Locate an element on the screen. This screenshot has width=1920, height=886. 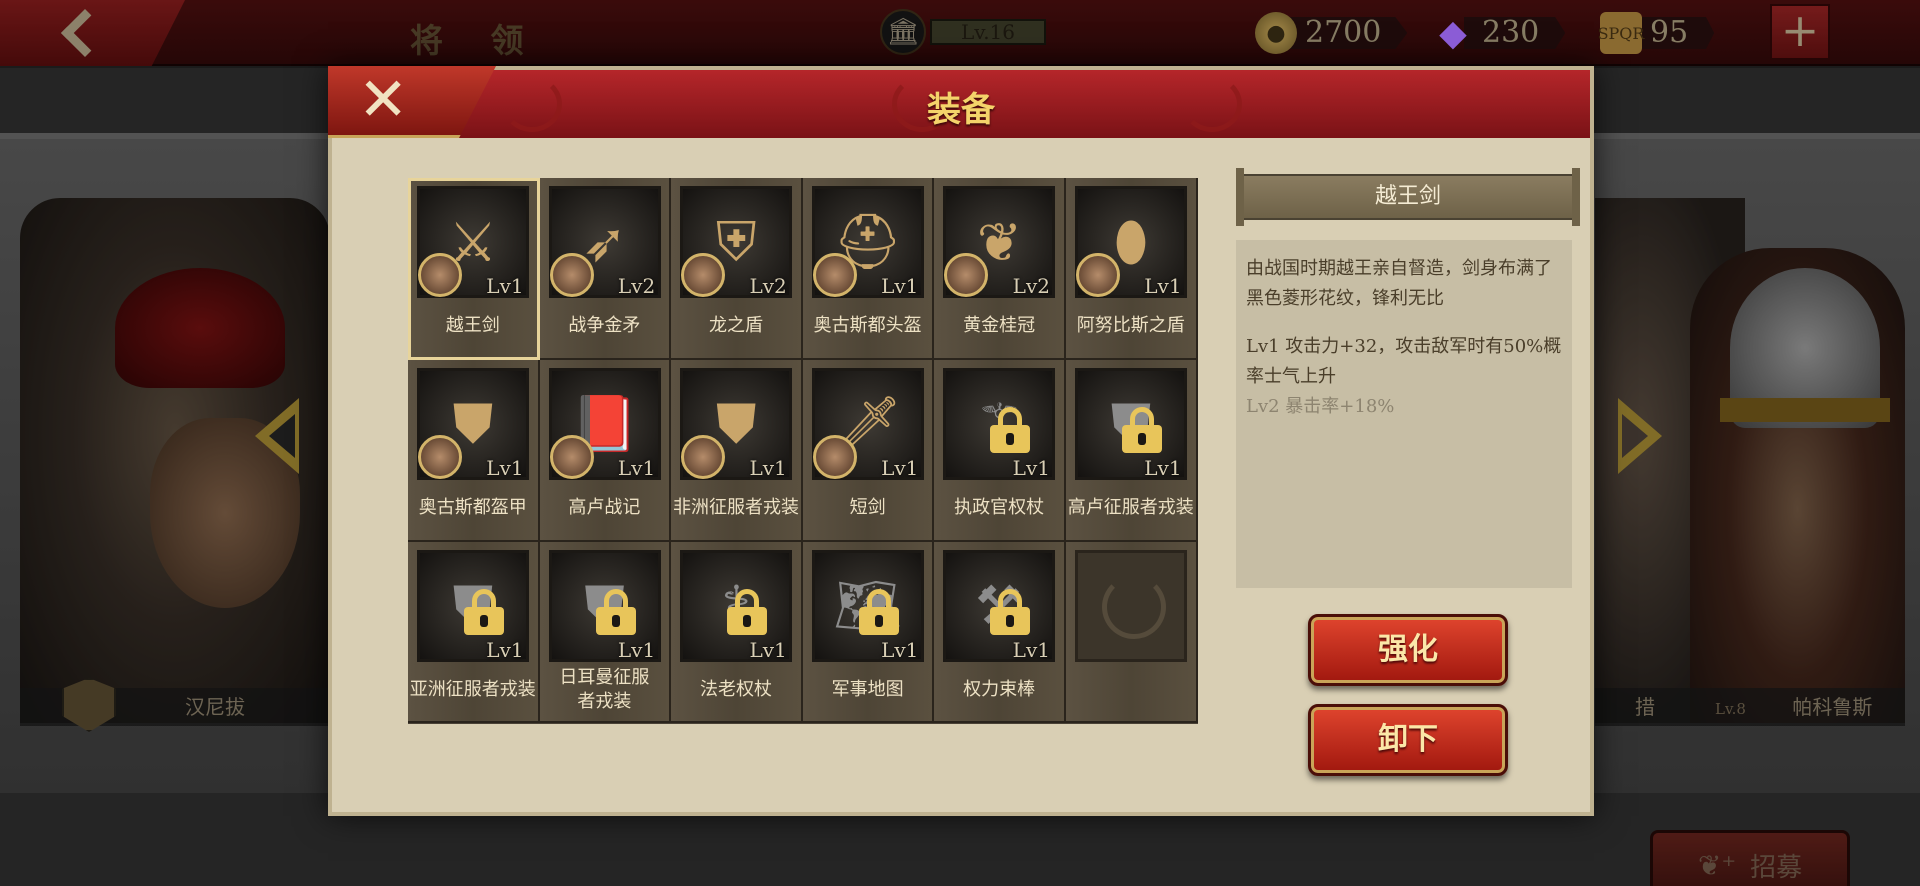
equipment-slot: 🗺 Lv1 军事地图 is located at coordinates (868, 632).